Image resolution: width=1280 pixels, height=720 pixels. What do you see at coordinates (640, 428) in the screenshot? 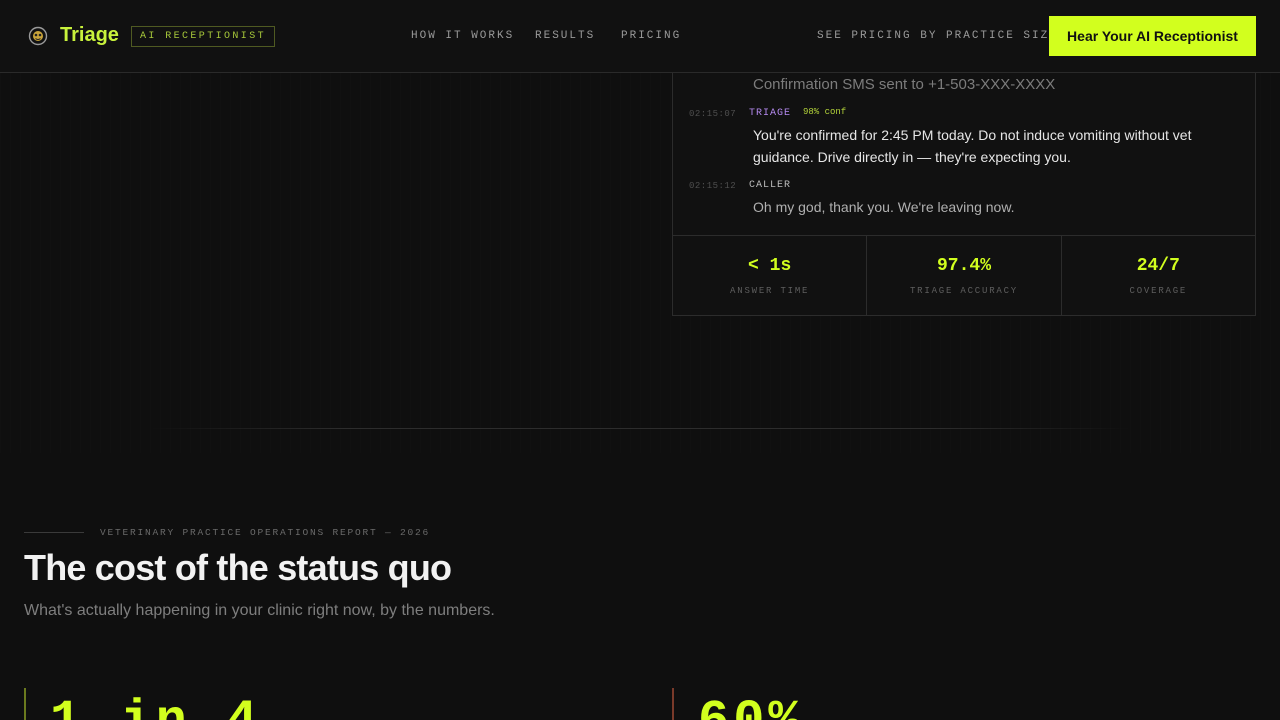
I see `section-divider` at bounding box center [640, 428].